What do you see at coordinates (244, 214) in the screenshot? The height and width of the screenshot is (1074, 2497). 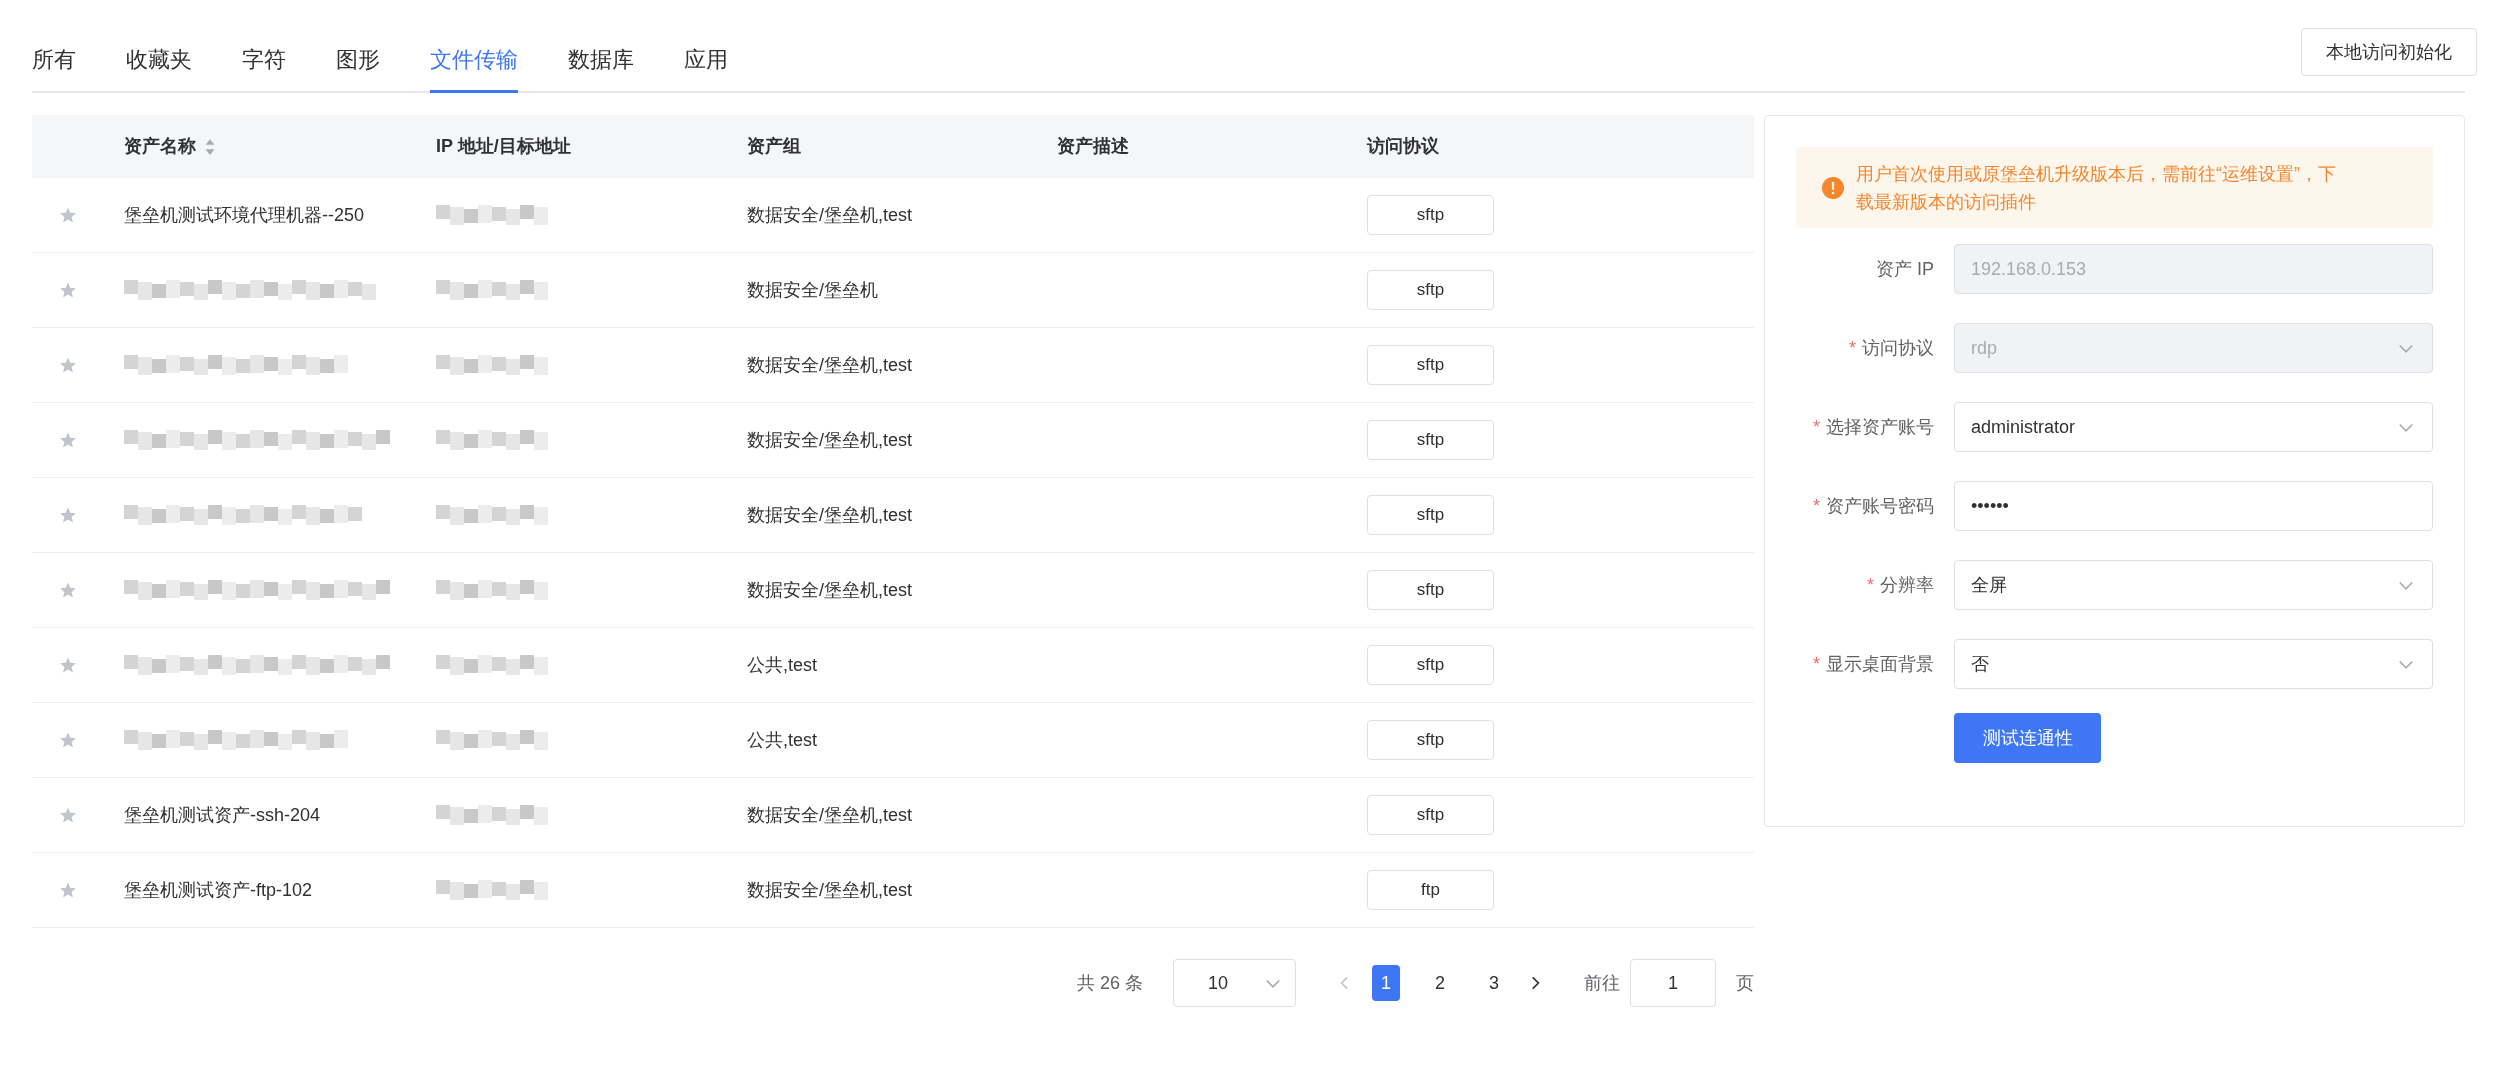 I see `table-cell: 堡垒机测试环境代理机器--250` at bounding box center [244, 214].